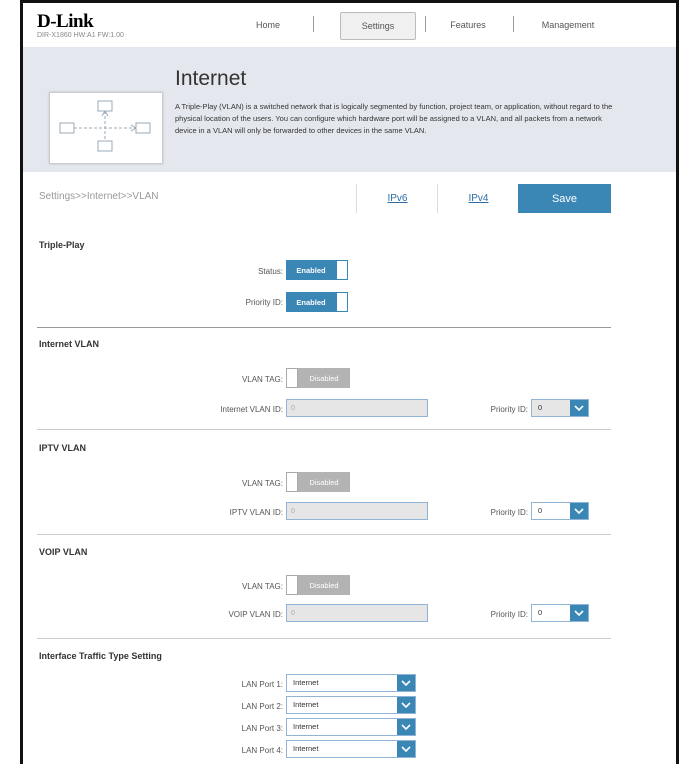  What do you see at coordinates (351, 705) in the screenshot?
I see `lan-port-2-select: Internet` at bounding box center [351, 705].